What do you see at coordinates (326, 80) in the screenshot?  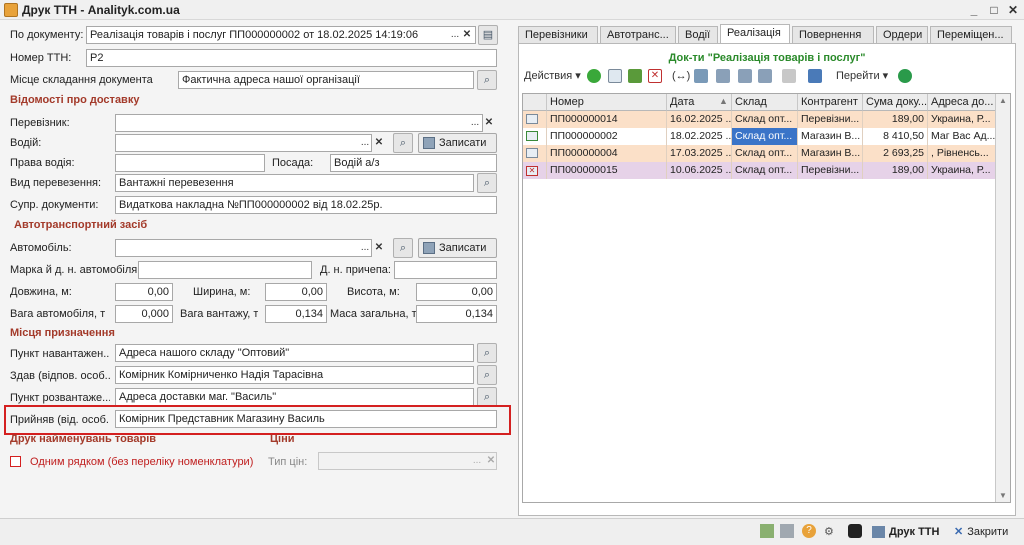 I see `place-field: Фактична адреса нашої організації` at bounding box center [326, 80].